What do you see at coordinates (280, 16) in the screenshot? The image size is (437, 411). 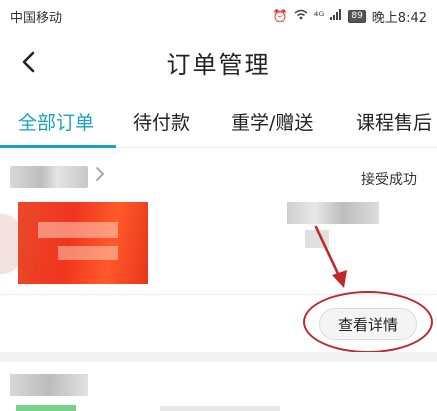 I see `alarm-icon: ⏰` at bounding box center [280, 16].